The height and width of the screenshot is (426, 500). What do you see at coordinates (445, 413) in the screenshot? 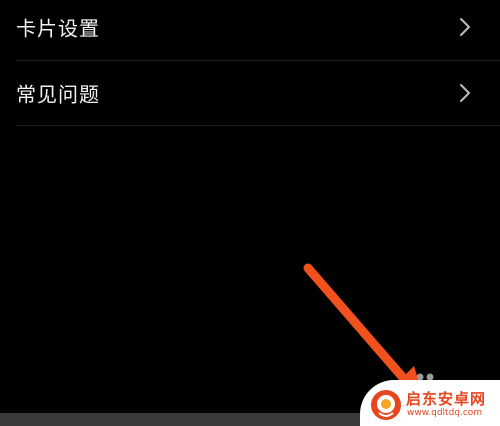
I see `watermark-url: www.qdltdq.com` at bounding box center [445, 413].